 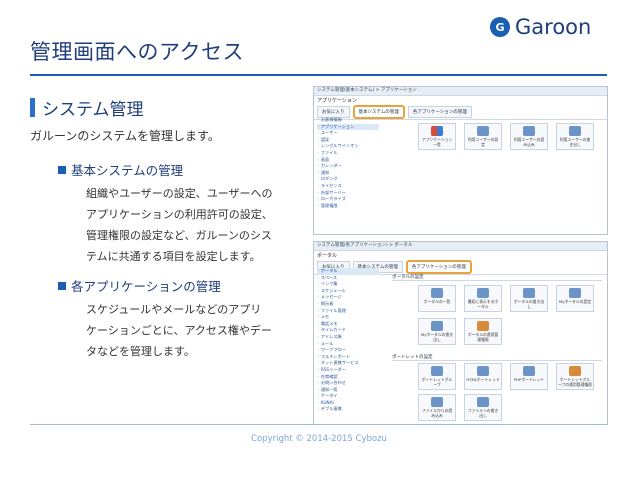 I want to click on file-export-button: ファイルへの書き出し, so click(x=483, y=407).